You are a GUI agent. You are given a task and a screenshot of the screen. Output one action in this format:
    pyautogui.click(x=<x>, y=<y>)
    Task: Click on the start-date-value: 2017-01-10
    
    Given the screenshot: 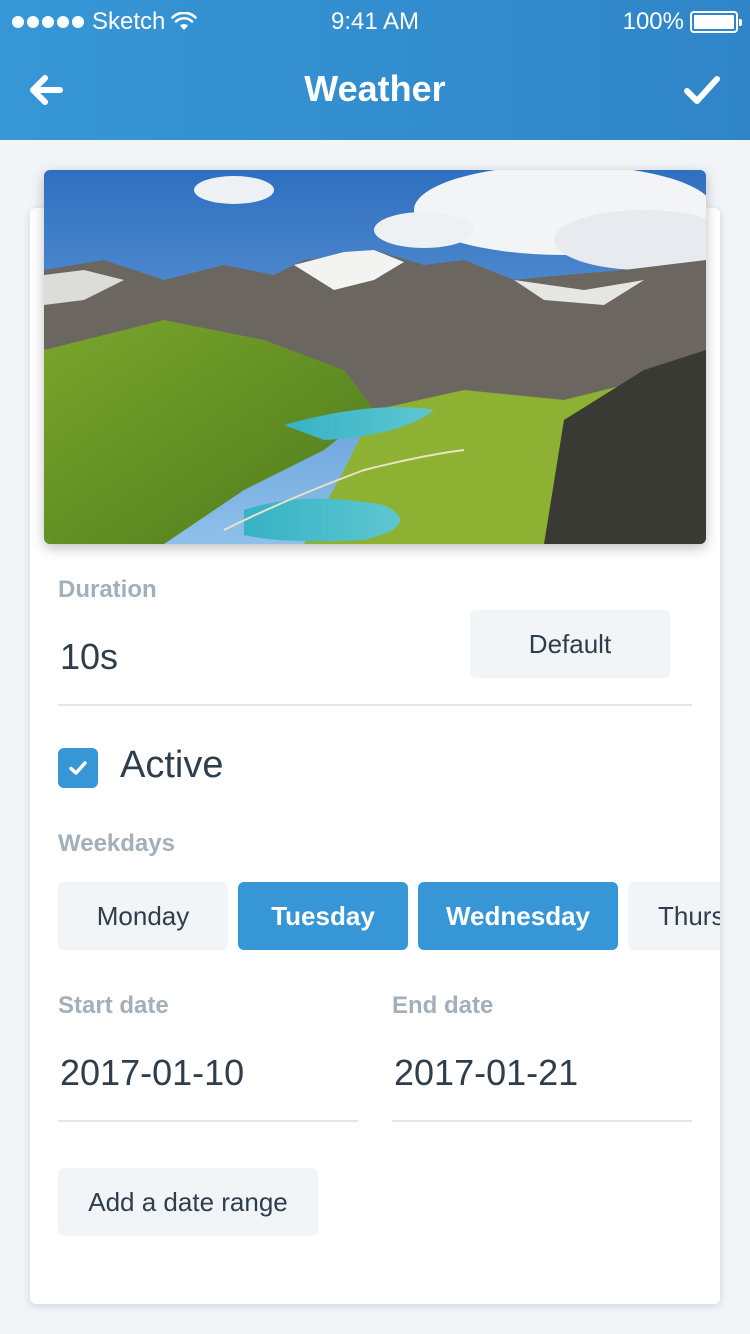 What is the action you would take?
    pyautogui.click(x=152, y=1073)
    